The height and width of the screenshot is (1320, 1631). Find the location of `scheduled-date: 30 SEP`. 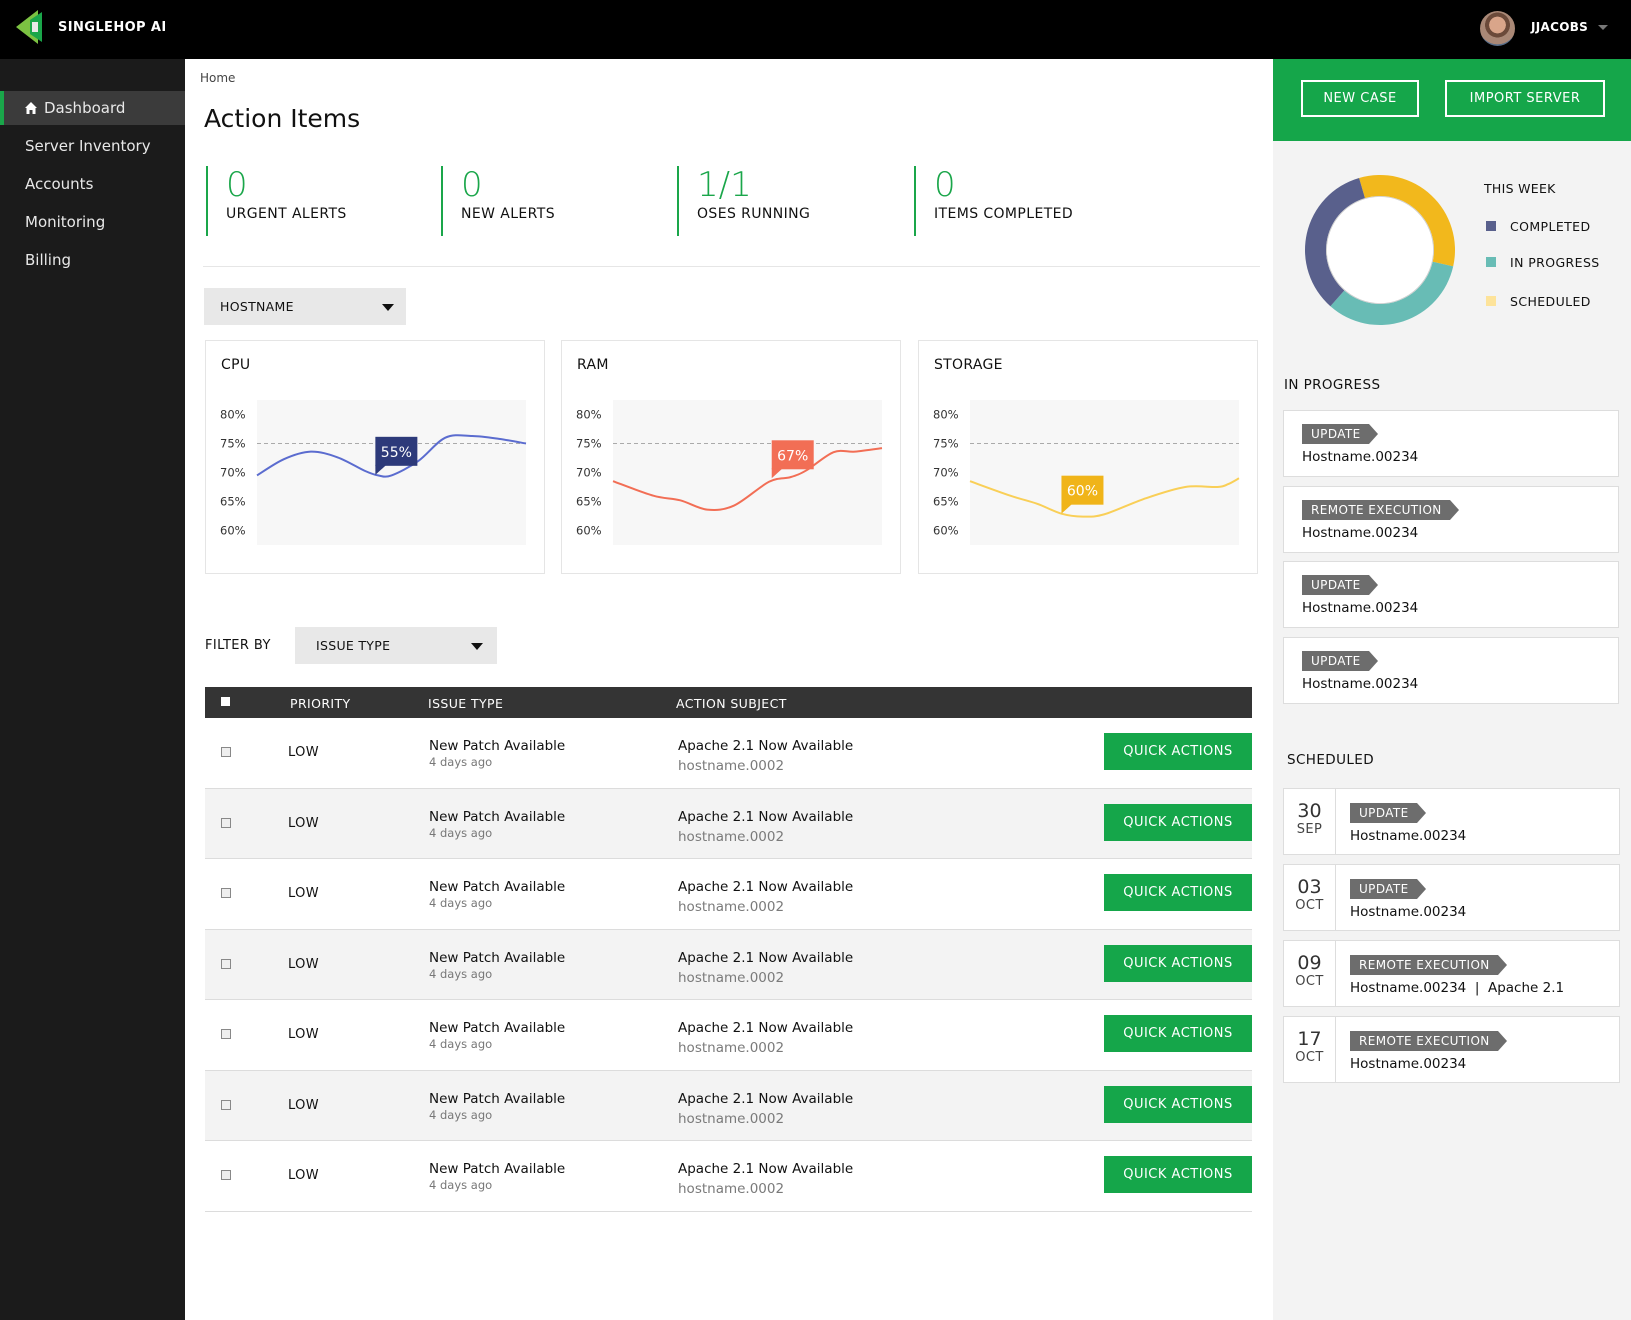

scheduled-date: 30 SEP is located at coordinates (1310, 821).